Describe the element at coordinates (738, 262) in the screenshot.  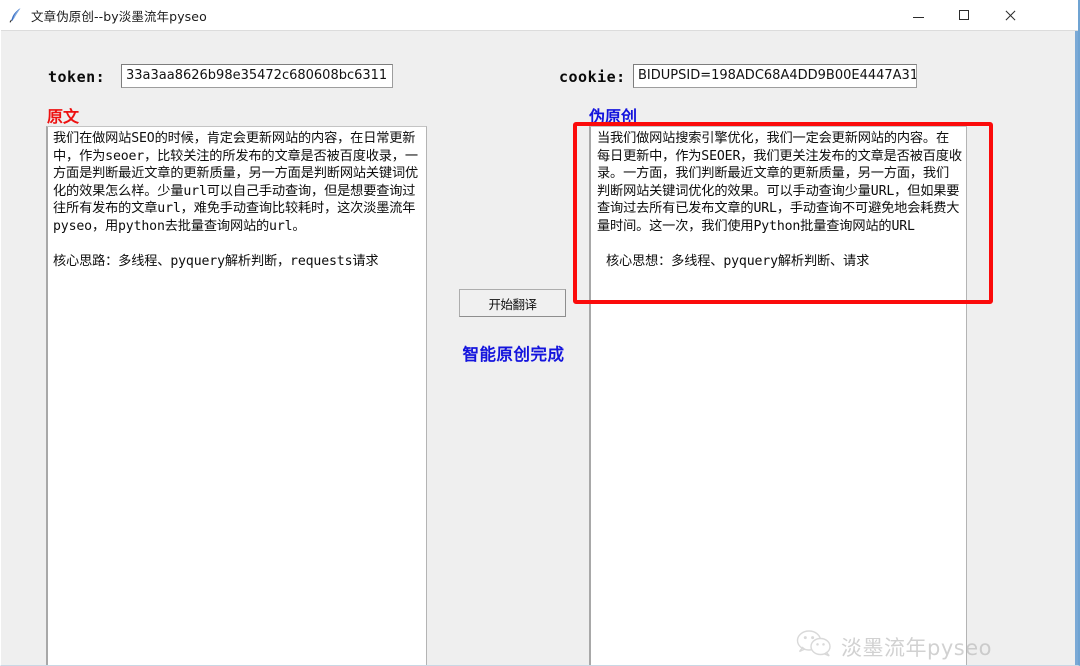
I see `rewrite-paragraph-2: 核心思想：多线程、pyquery解析判断、请求` at that location.